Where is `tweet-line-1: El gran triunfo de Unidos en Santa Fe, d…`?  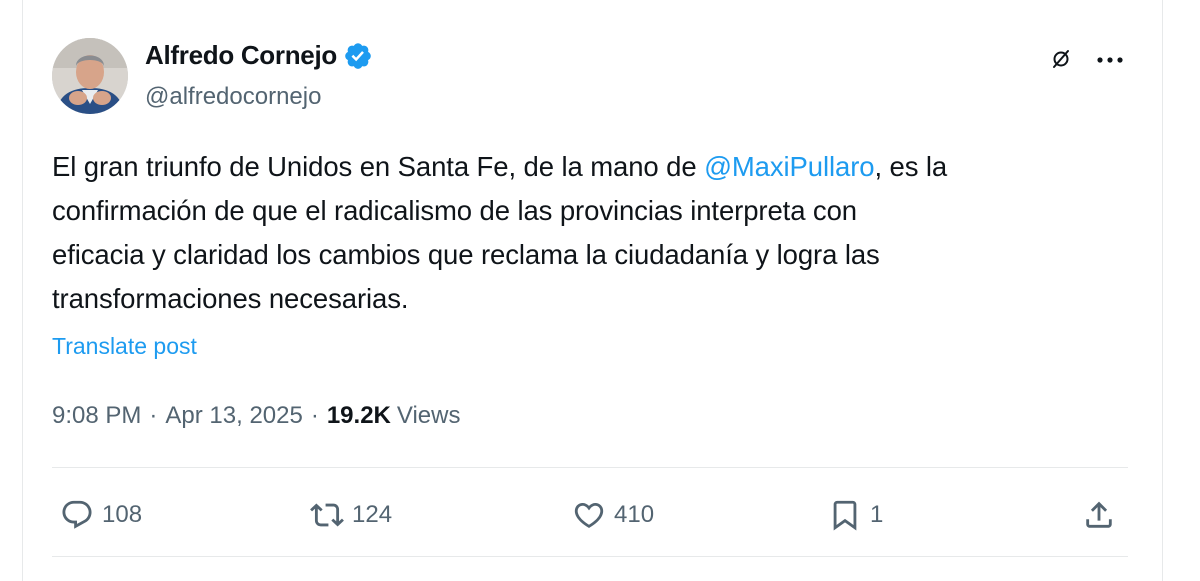 tweet-line-1: El gran triunfo de Unidos en Santa Fe, d… is located at coordinates (592, 167).